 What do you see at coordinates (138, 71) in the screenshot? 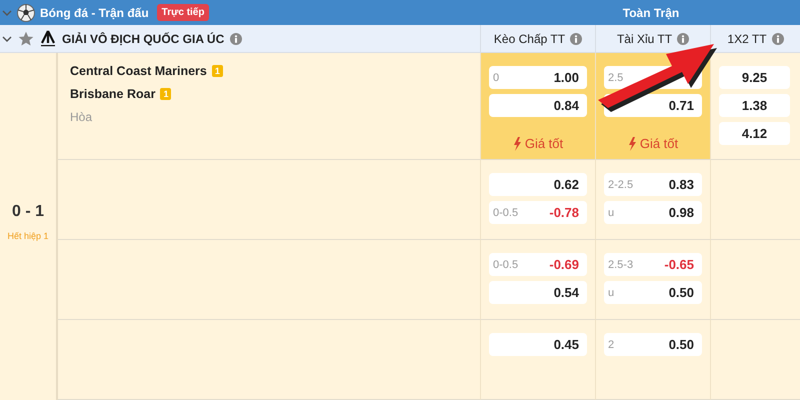
I see `team-name: Central Coast Mariners` at bounding box center [138, 71].